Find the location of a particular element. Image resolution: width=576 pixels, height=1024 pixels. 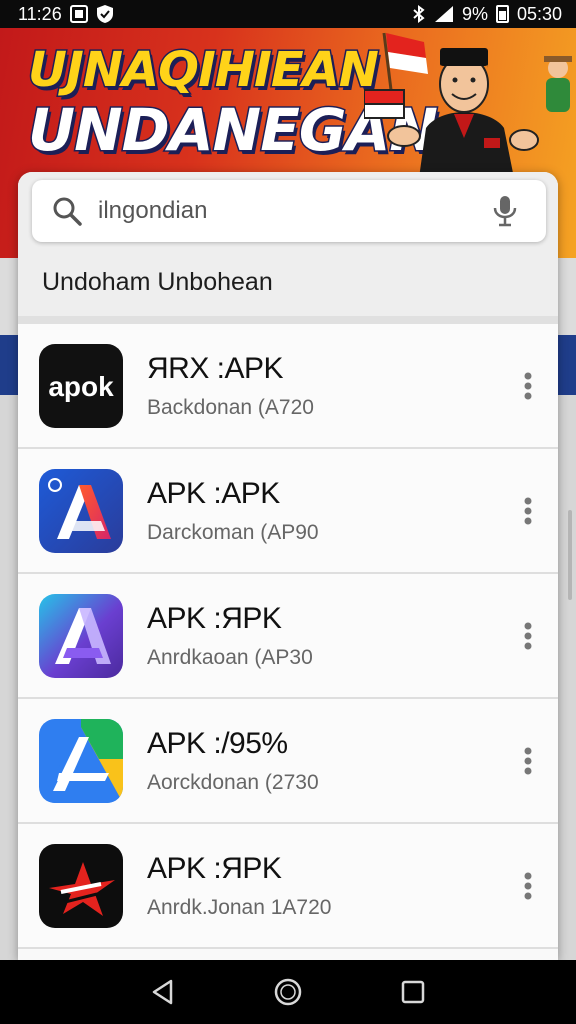

list-item: APK :APK Darckoman (AP90 is located at coordinates (288, 511).